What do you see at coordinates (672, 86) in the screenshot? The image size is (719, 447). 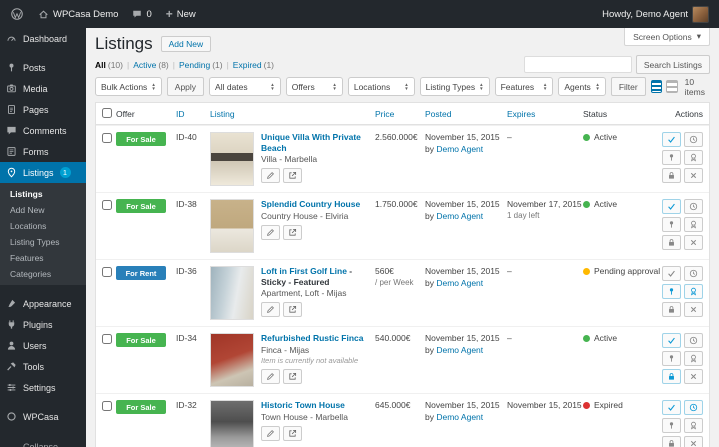 I see `excerpt-view-icon` at bounding box center [672, 86].